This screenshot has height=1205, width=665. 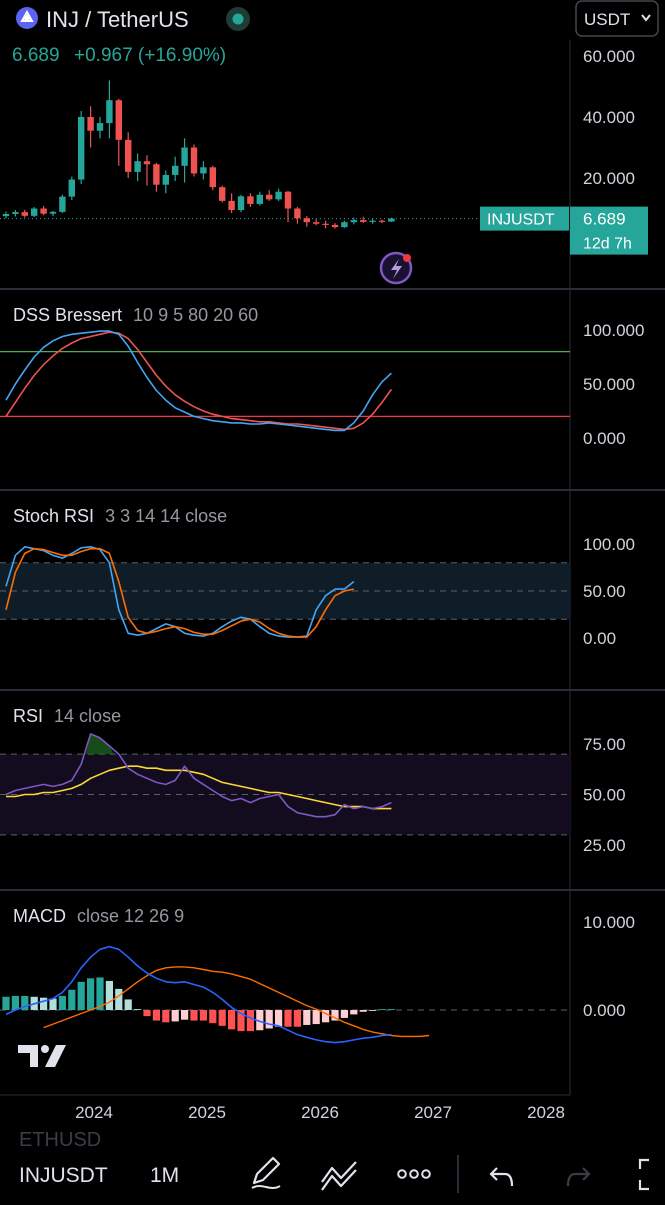 I want to click on macd-pane: MACD close 12 26 9 10.000 0.000, so click(x=317, y=986).